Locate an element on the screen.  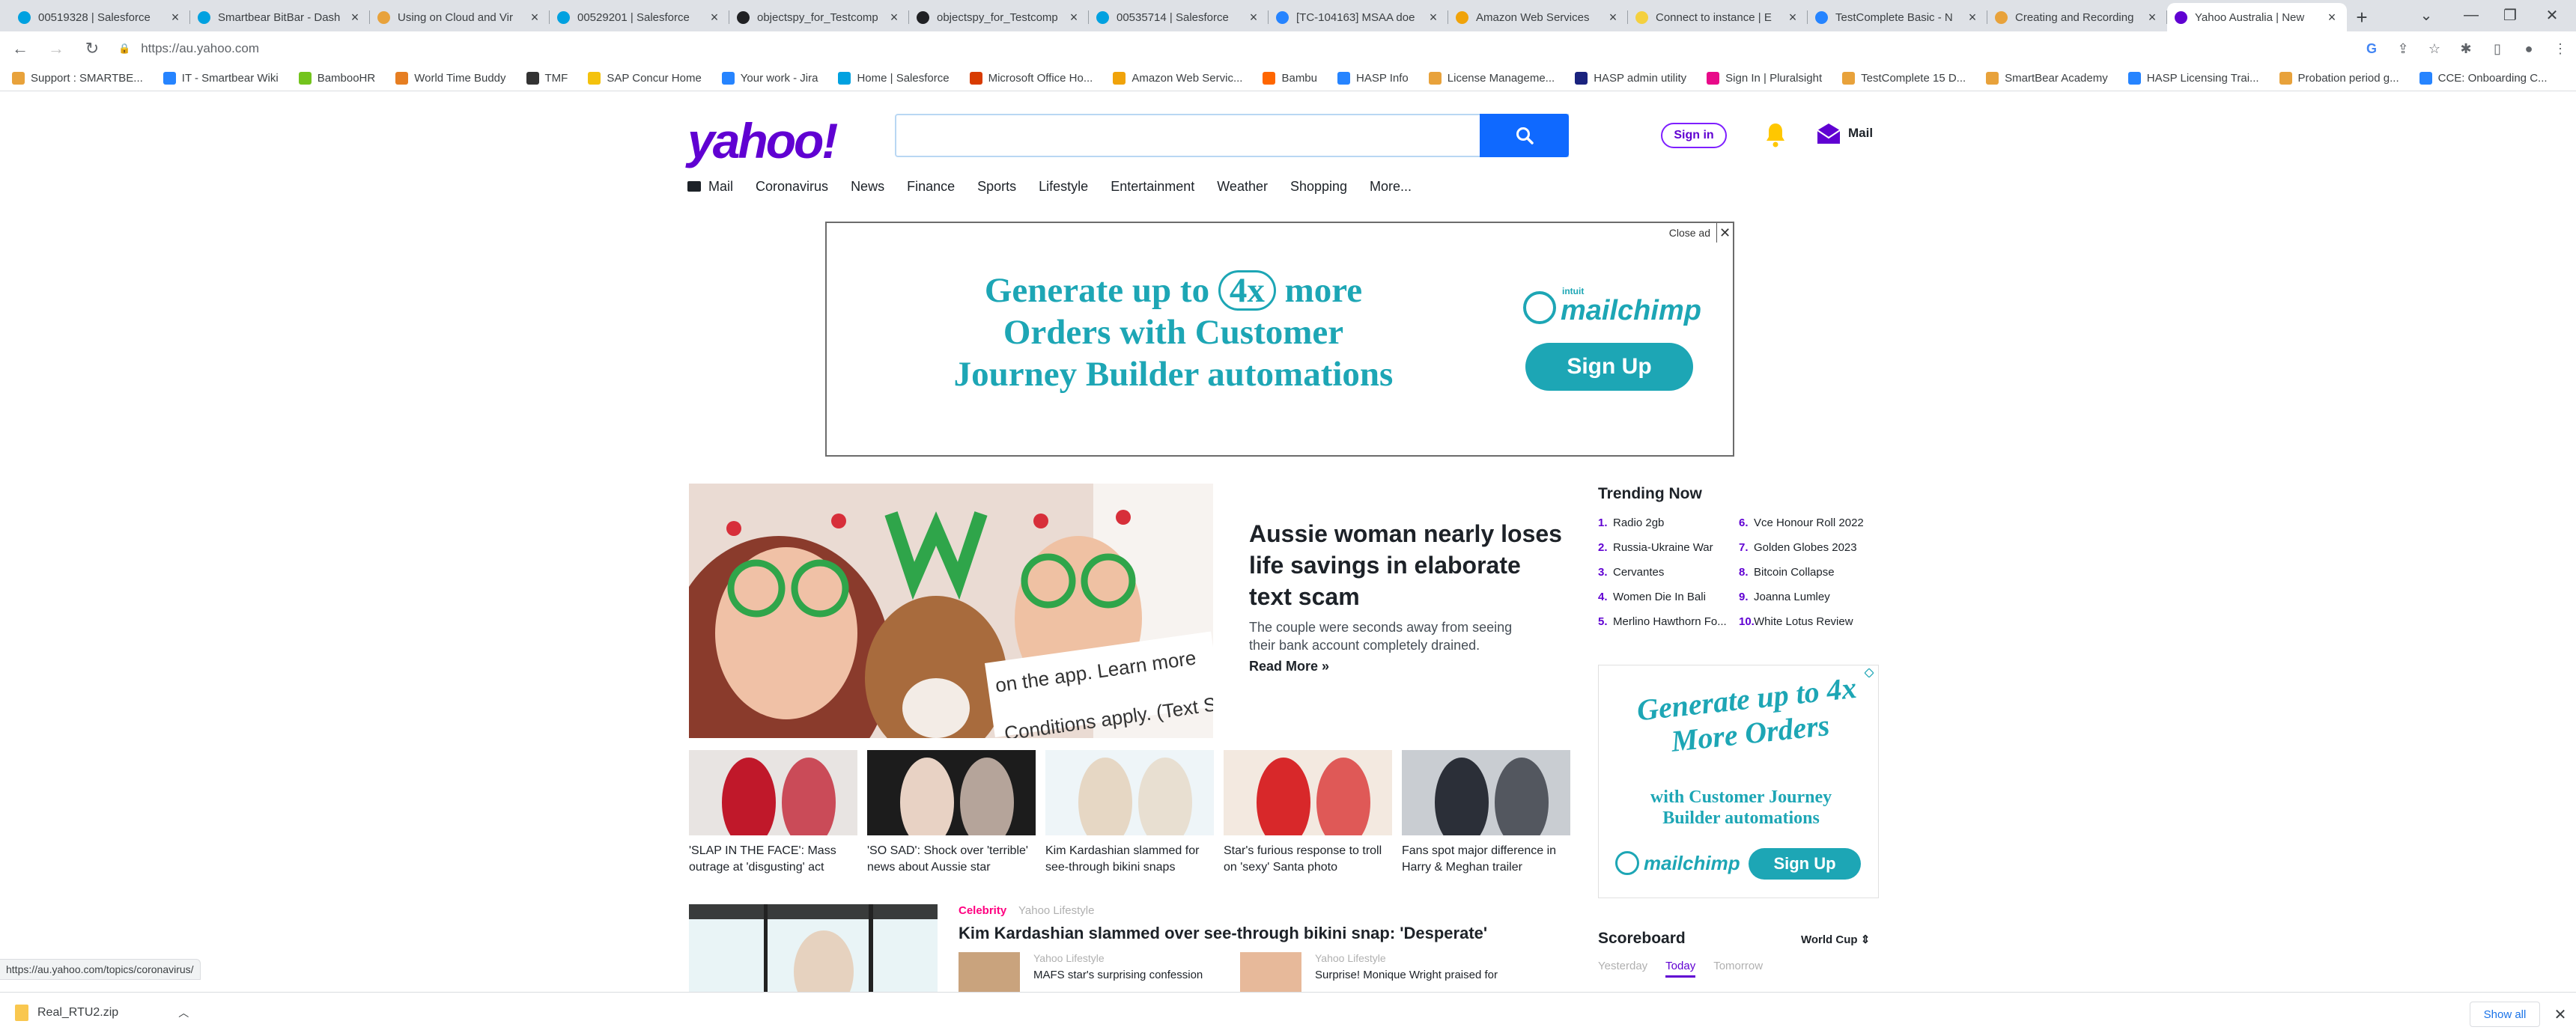
sidebar-icon: ▯ is located at coordinates (2497, 48).